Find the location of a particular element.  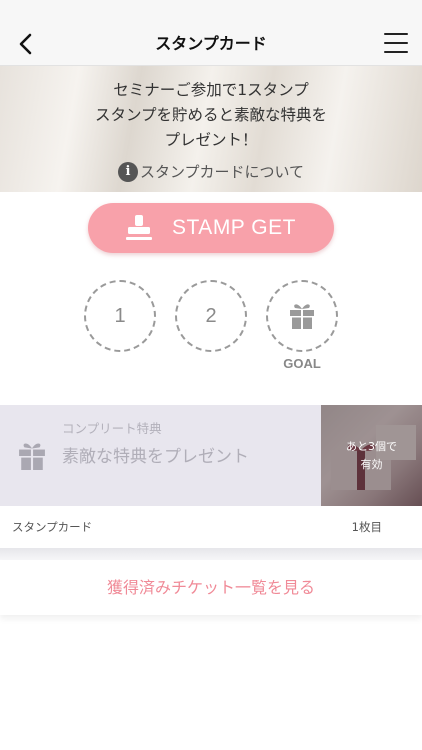

stamp-get-label: STAMP GET is located at coordinates (234, 227).